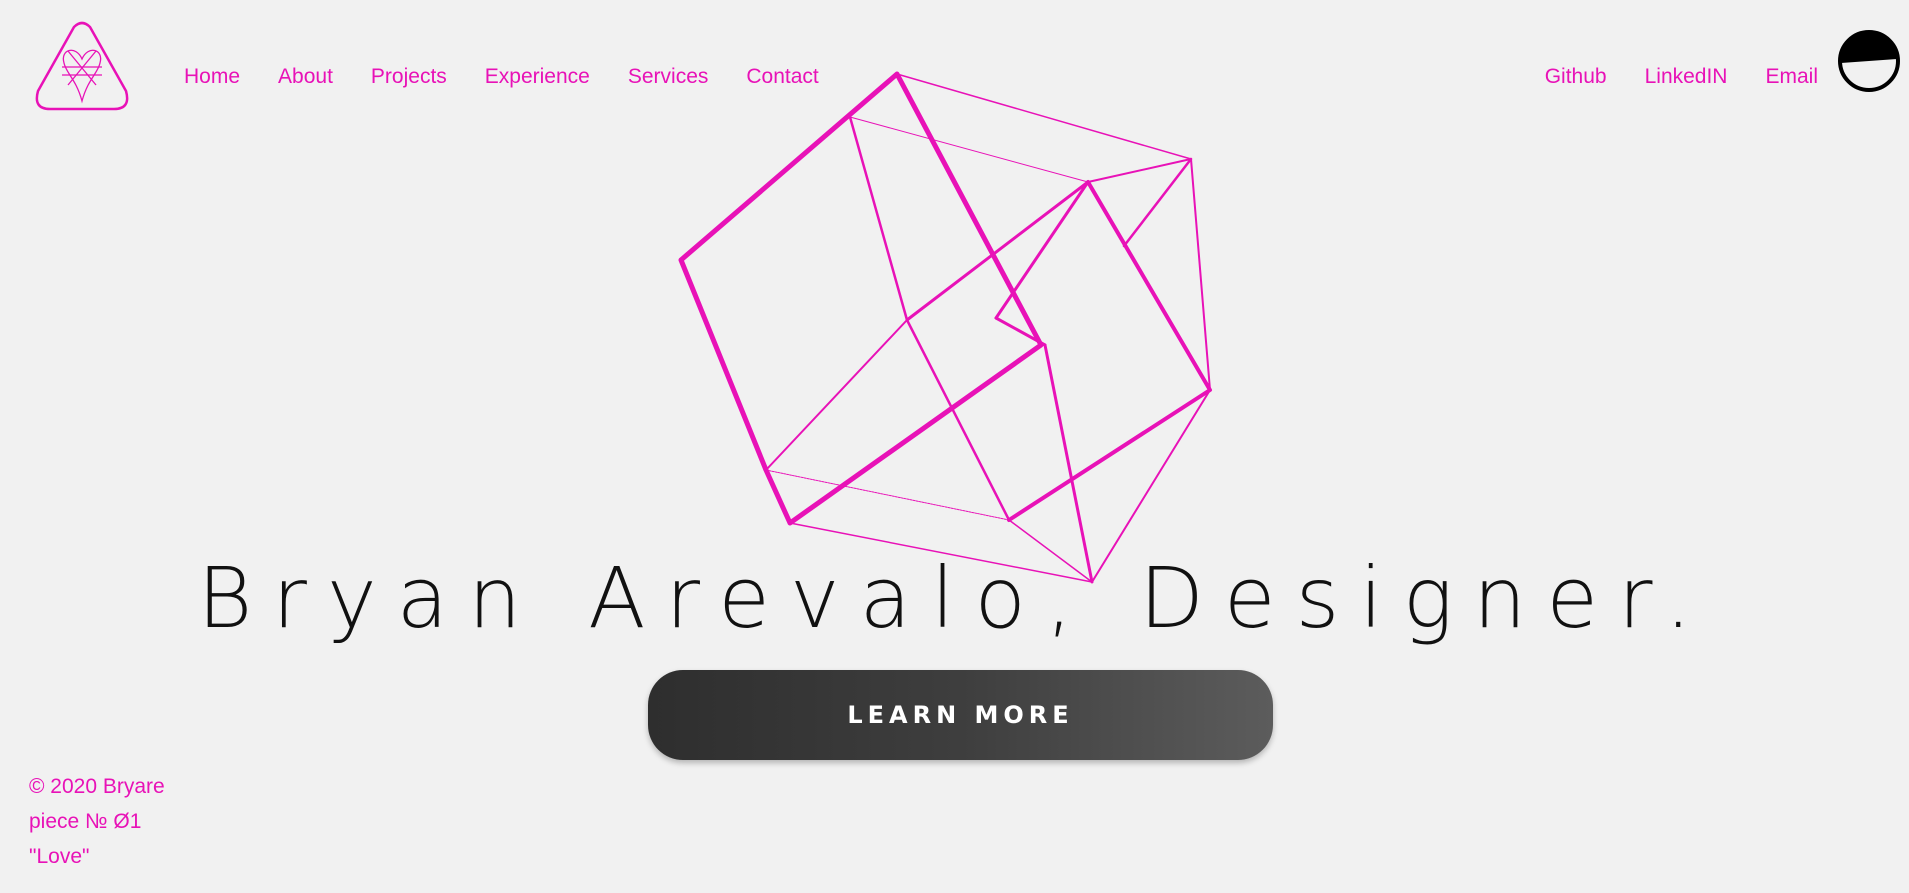 This screenshot has width=1909, height=893. Describe the element at coordinates (85, 821) in the screenshot. I see `piece-number-text: piece № Ø1` at that location.